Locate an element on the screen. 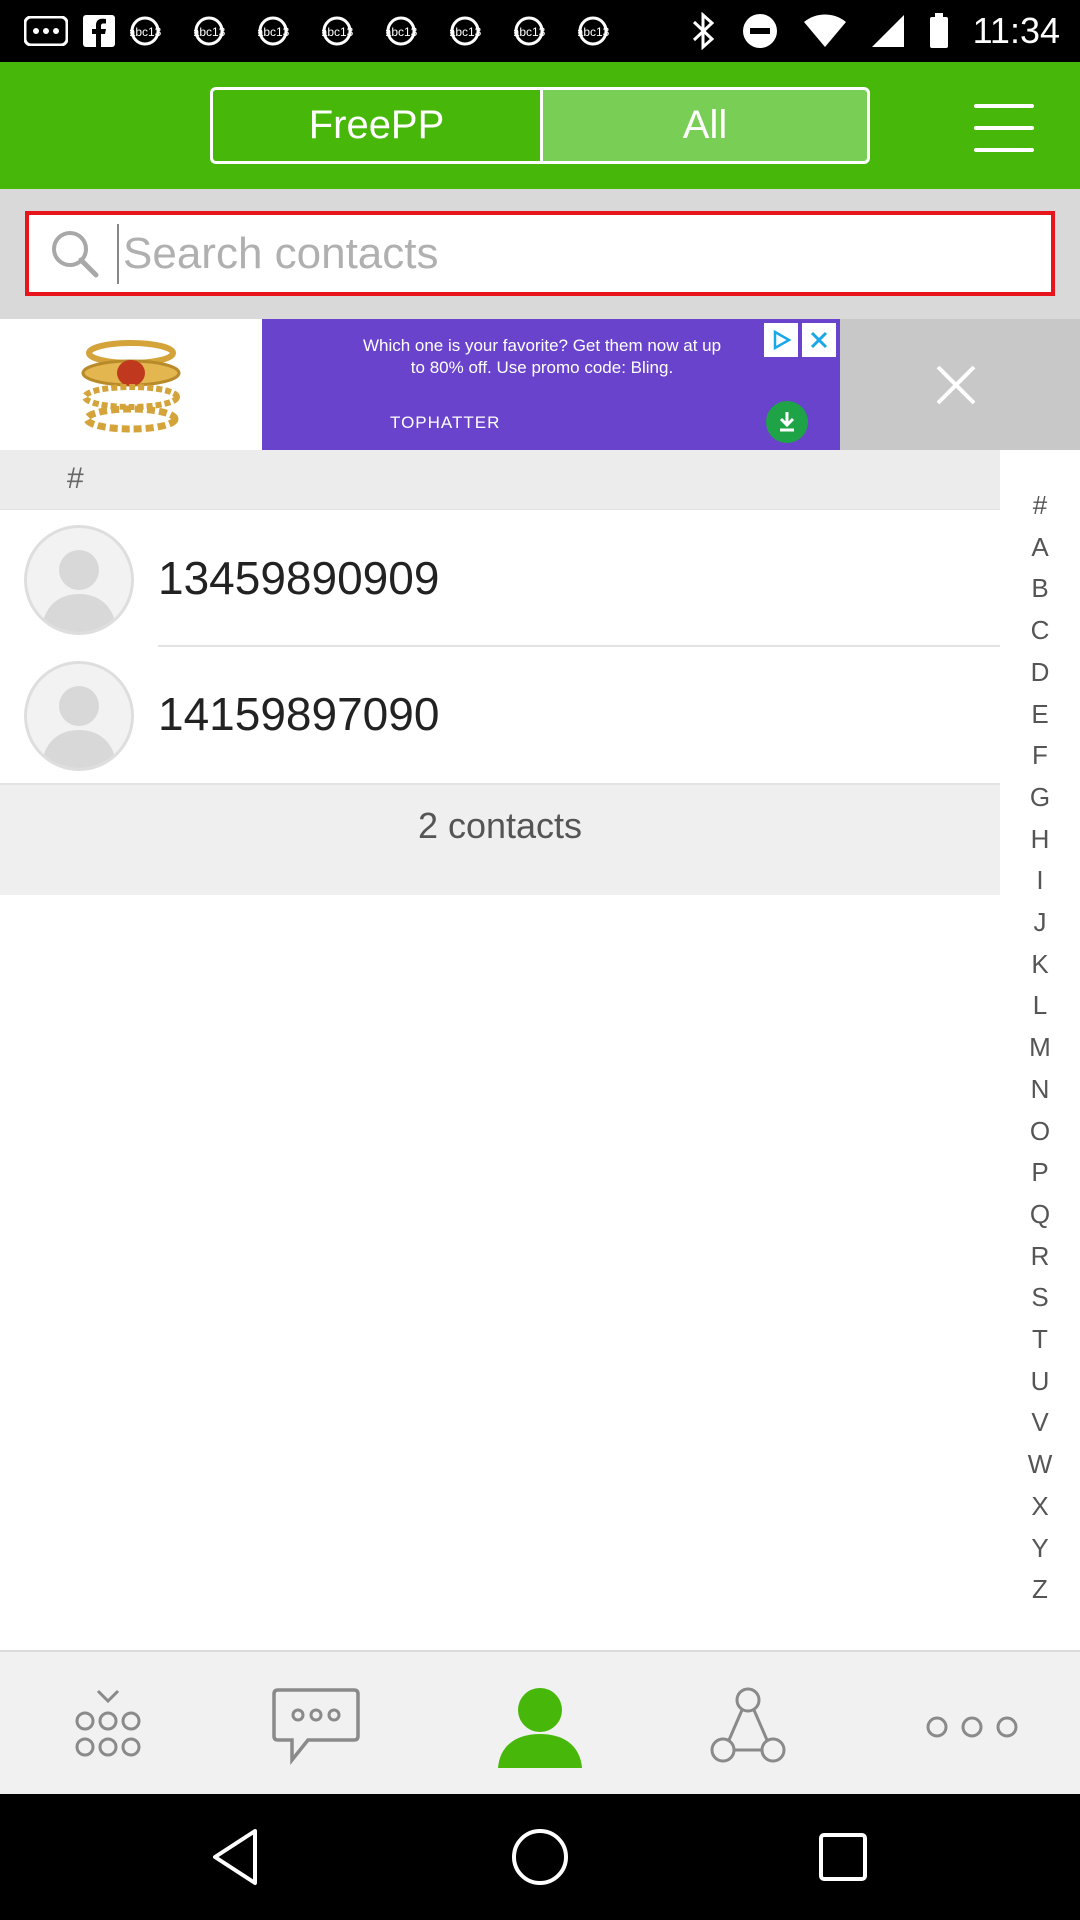  home-icon is located at coordinates (540, 1857).